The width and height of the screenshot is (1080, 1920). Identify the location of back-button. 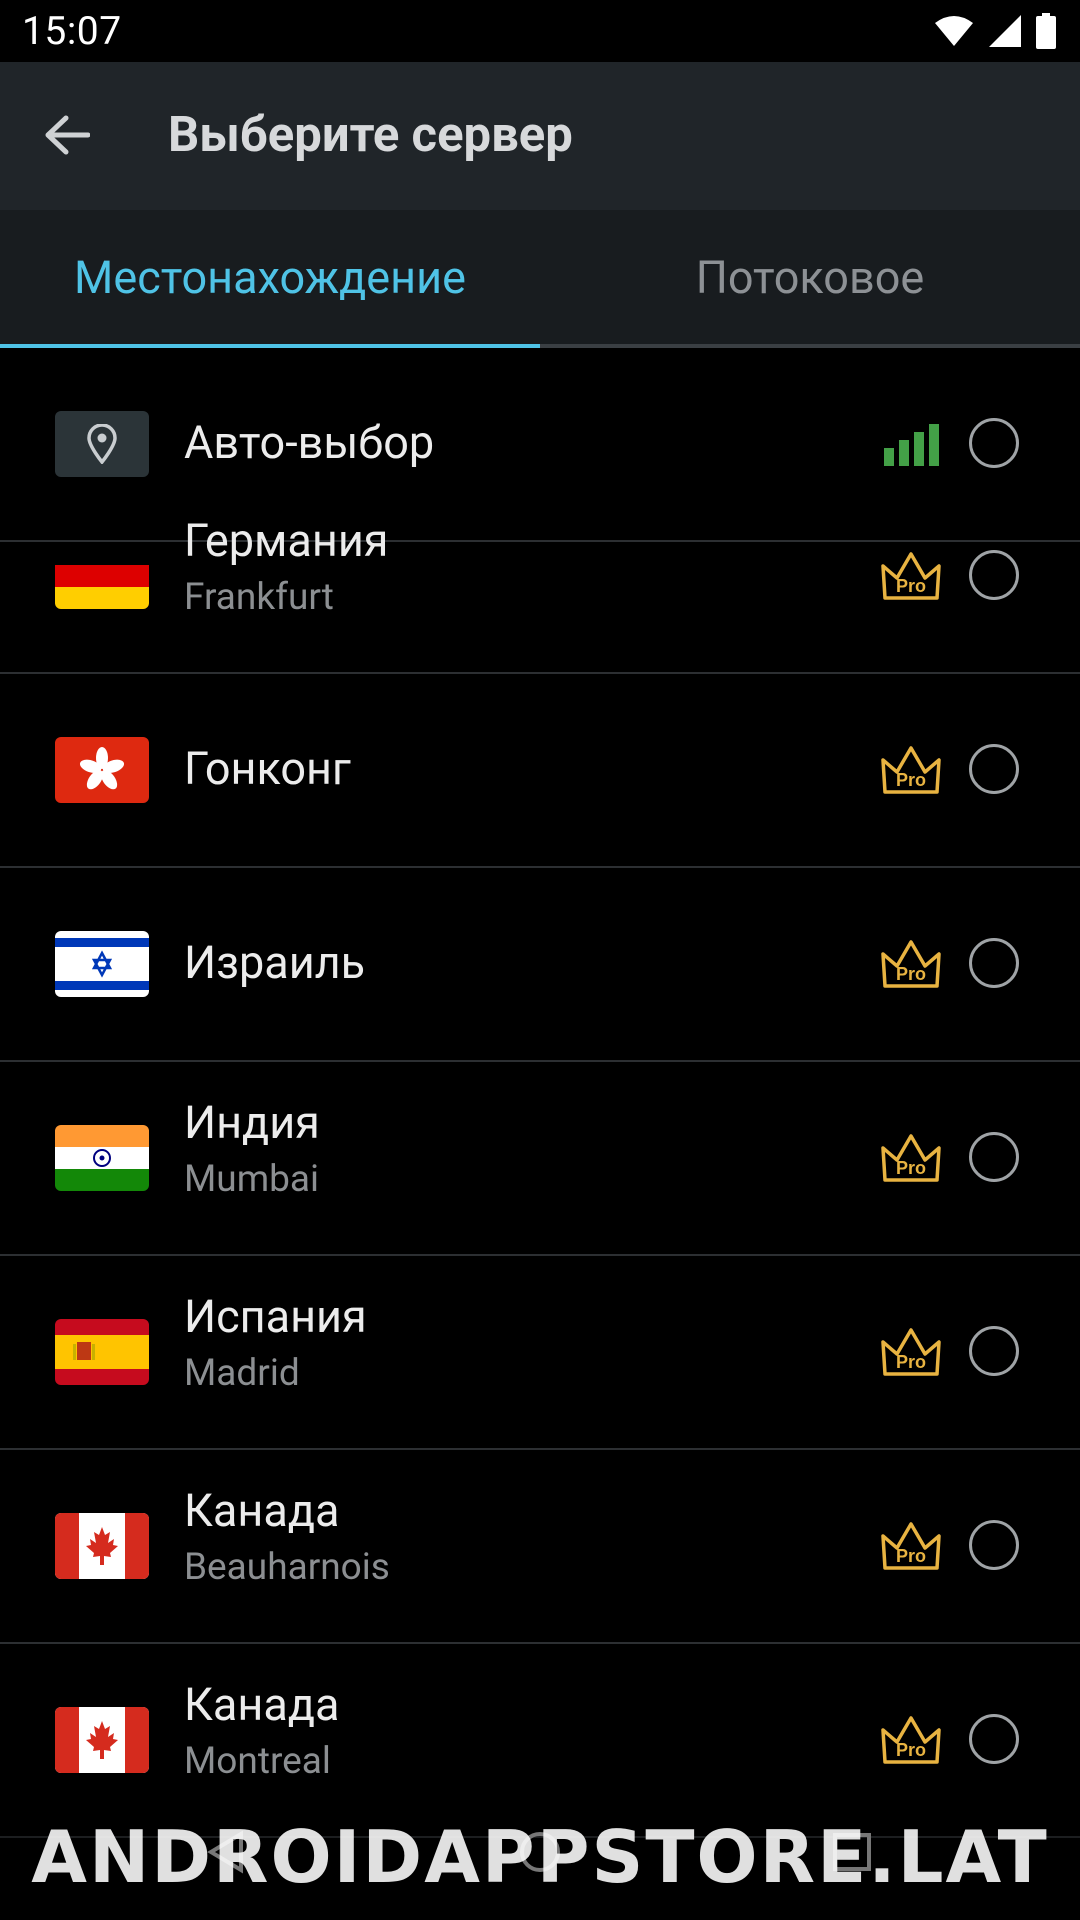
(67, 135).